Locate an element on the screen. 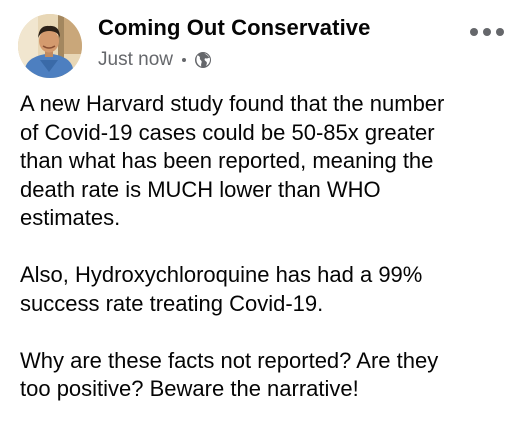 Image resolution: width=520 pixels, height=422 pixels. post-text-line: too positive? Beware the narrative! is located at coordinates (189, 388).